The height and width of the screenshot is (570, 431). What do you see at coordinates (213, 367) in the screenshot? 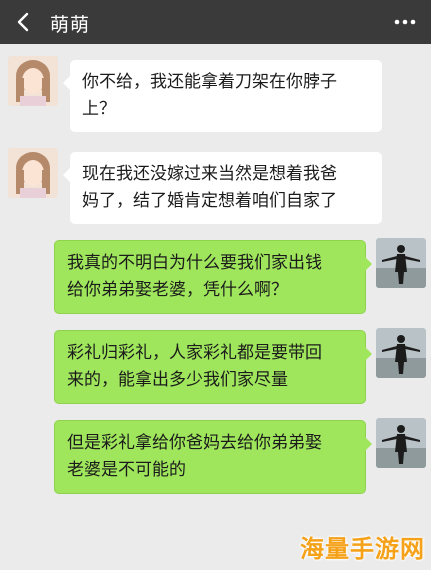
I see `outgoing-message-bubble: 彩礼归彩礼，人家彩礼都是要带回 来的，能拿出多少我们家尽量` at bounding box center [213, 367].